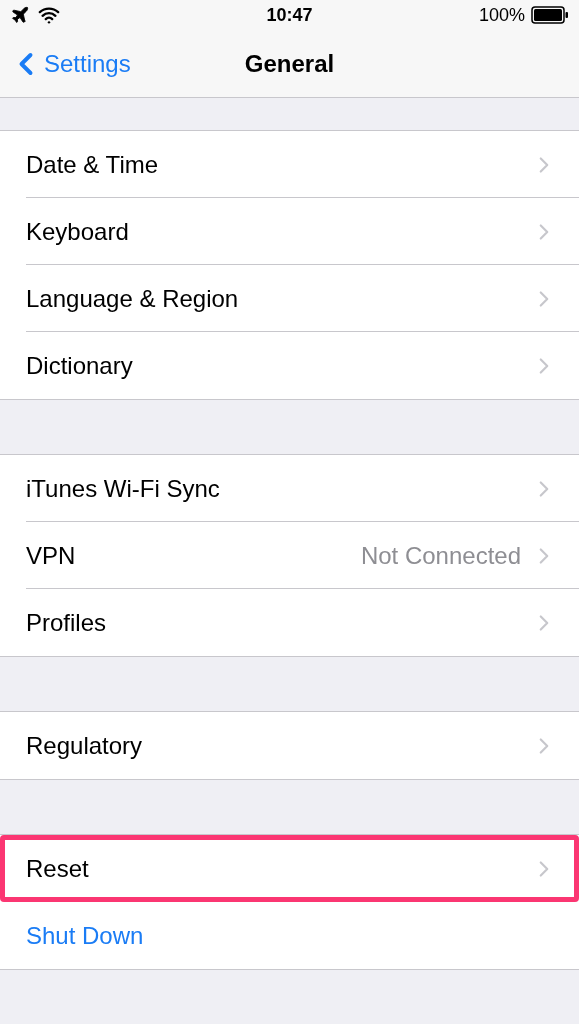  Describe the element at coordinates (85, 745) in the screenshot. I see `row-label: Regulatory` at that location.